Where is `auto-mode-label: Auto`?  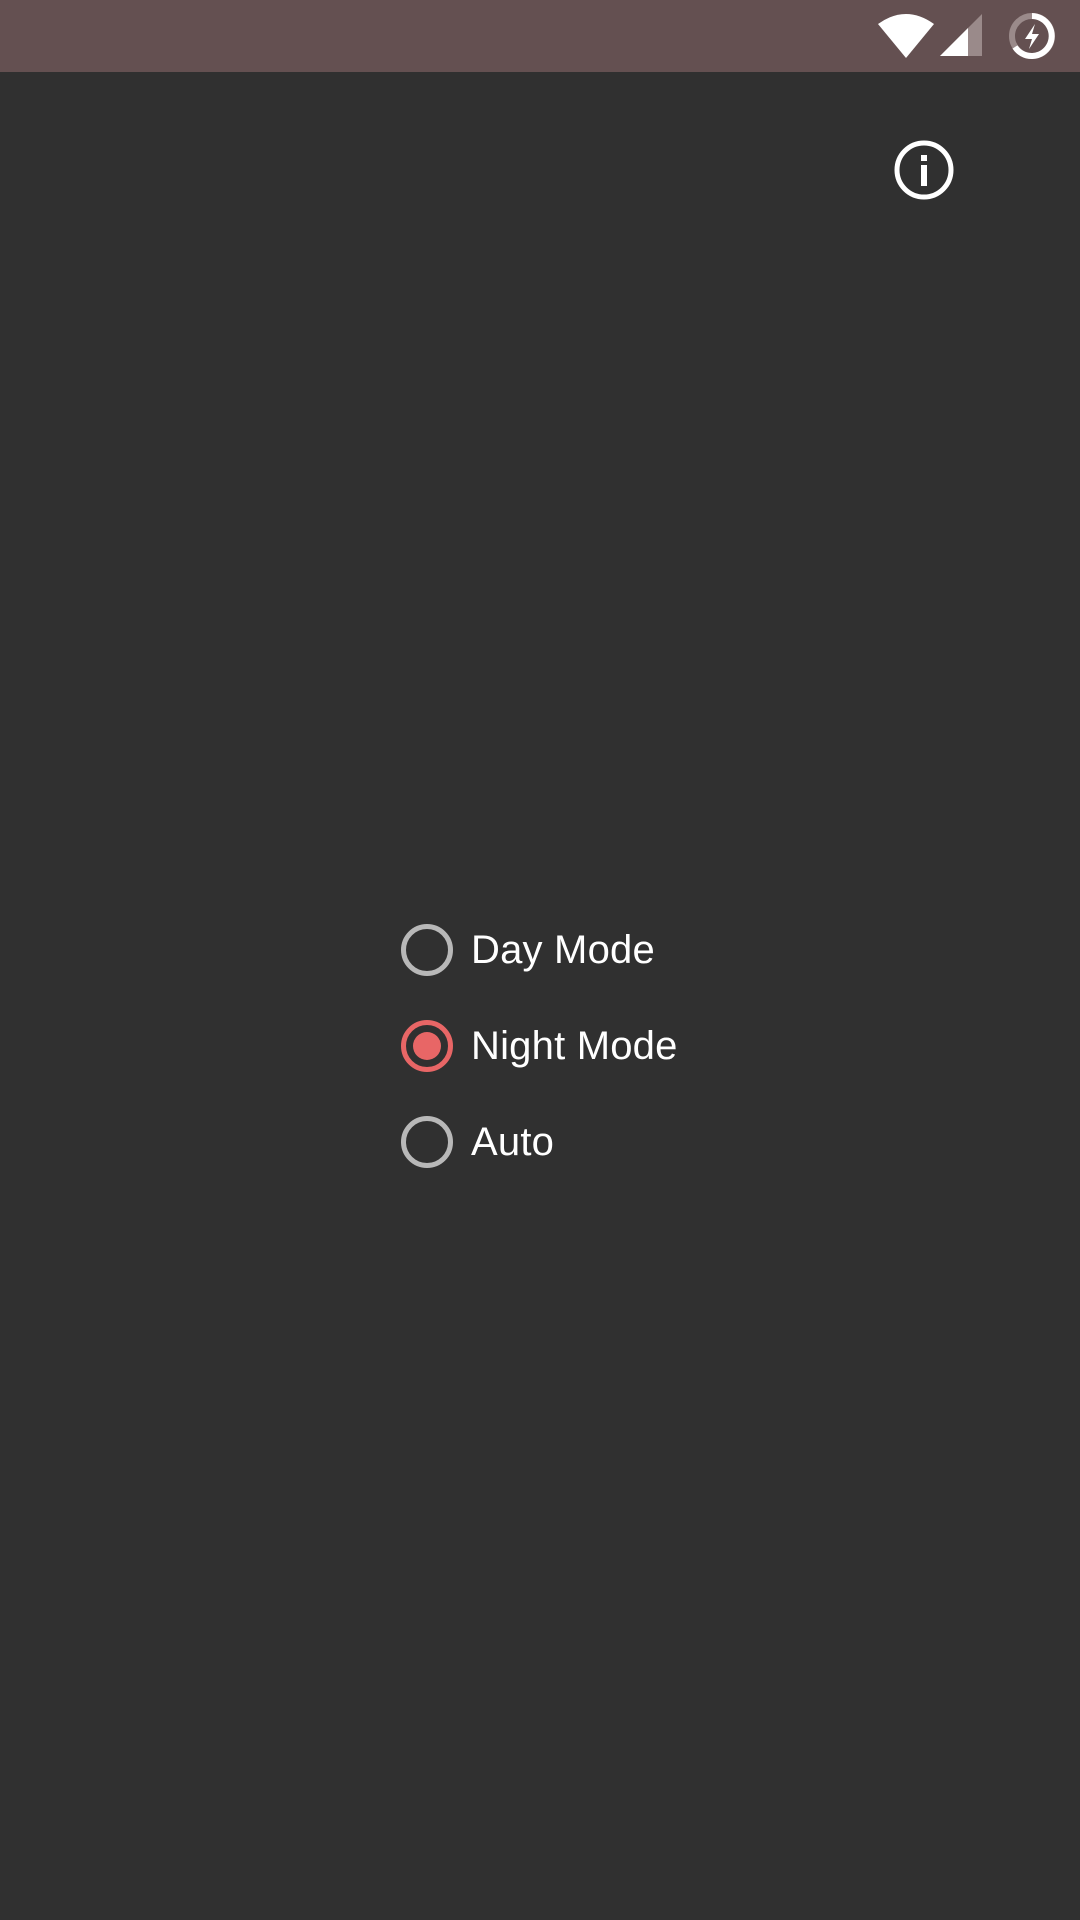 auto-mode-label: Auto is located at coordinates (513, 1141).